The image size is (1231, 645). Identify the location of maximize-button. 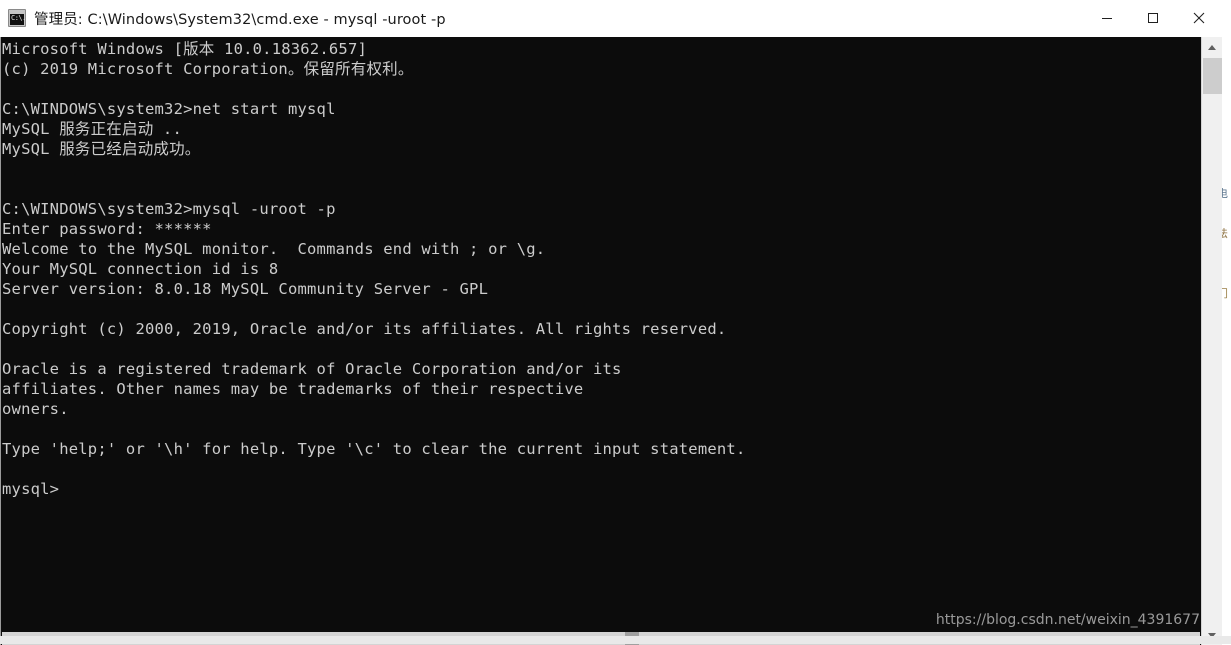
(1153, 18).